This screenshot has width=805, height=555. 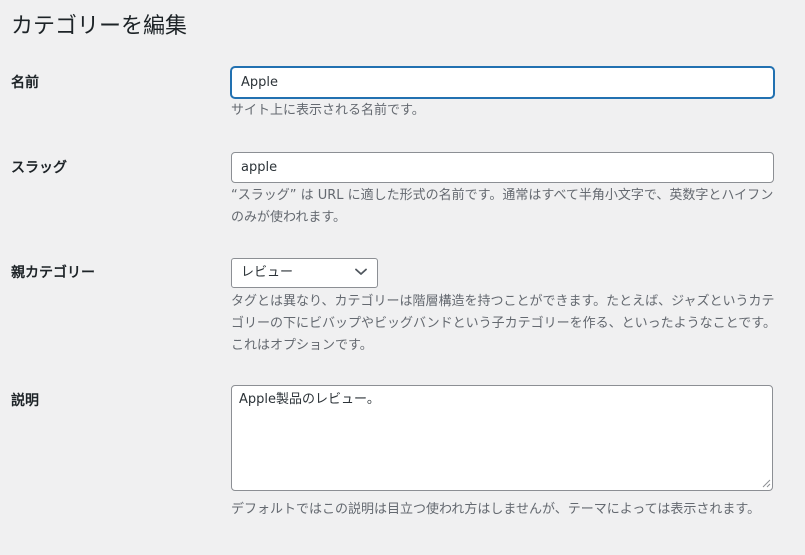 What do you see at coordinates (53, 273) in the screenshot?
I see `parent-category-label: 親カテゴリー` at bounding box center [53, 273].